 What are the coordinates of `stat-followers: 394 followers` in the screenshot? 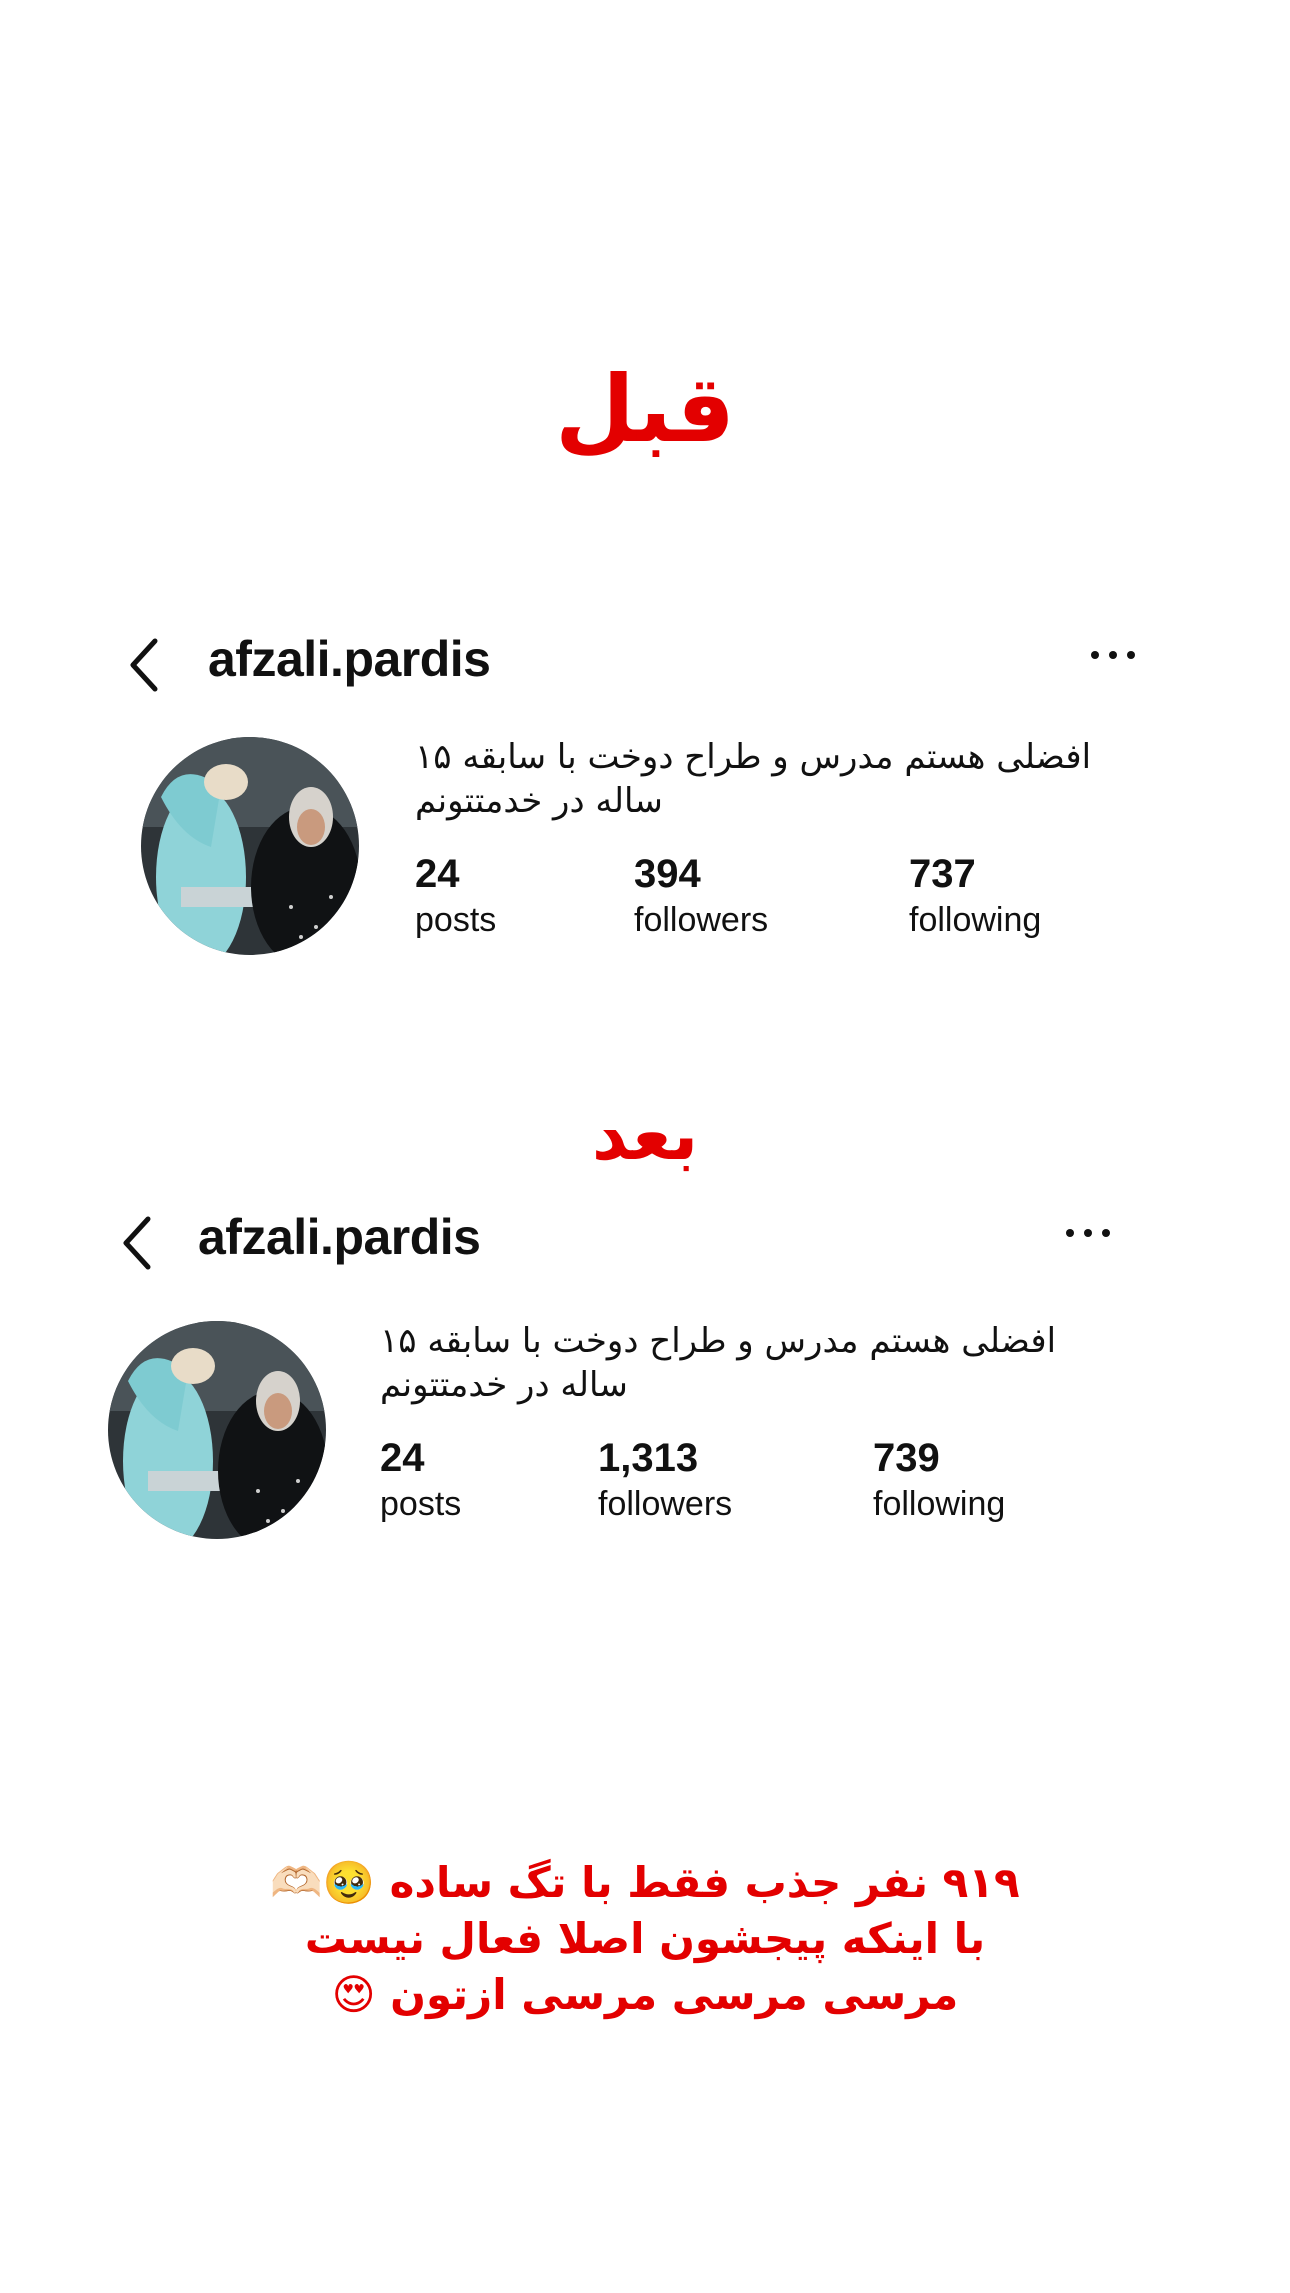 It's located at (701, 896).